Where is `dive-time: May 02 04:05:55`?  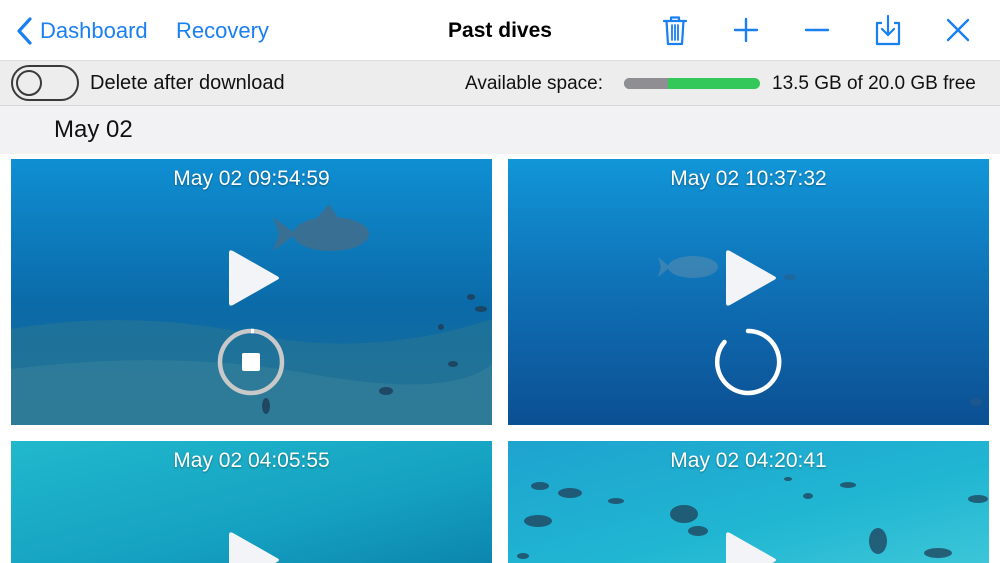 dive-time: May 02 04:05:55 is located at coordinates (251, 460).